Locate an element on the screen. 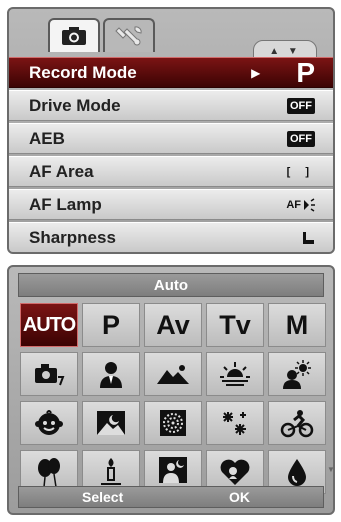  chevron-right-icon: ▶ is located at coordinates (256, 72).